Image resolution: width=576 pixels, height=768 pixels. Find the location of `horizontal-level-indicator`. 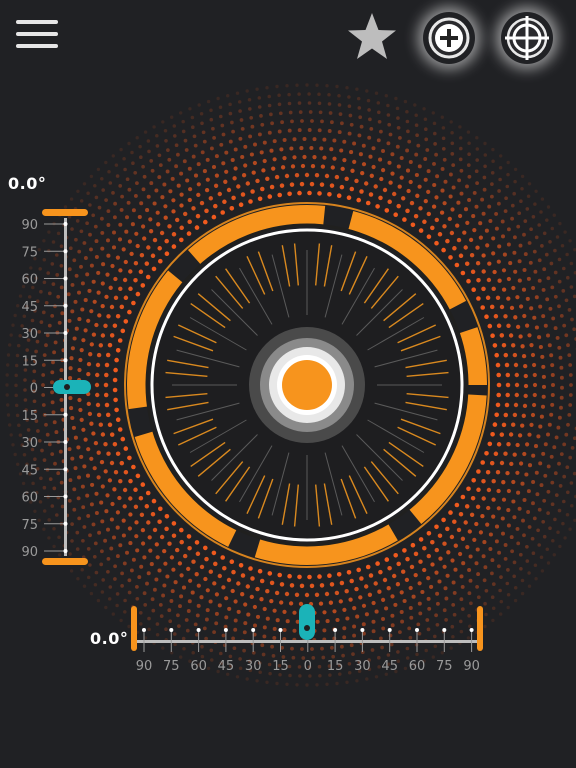

horizontal-level-indicator is located at coordinates (307, 622).